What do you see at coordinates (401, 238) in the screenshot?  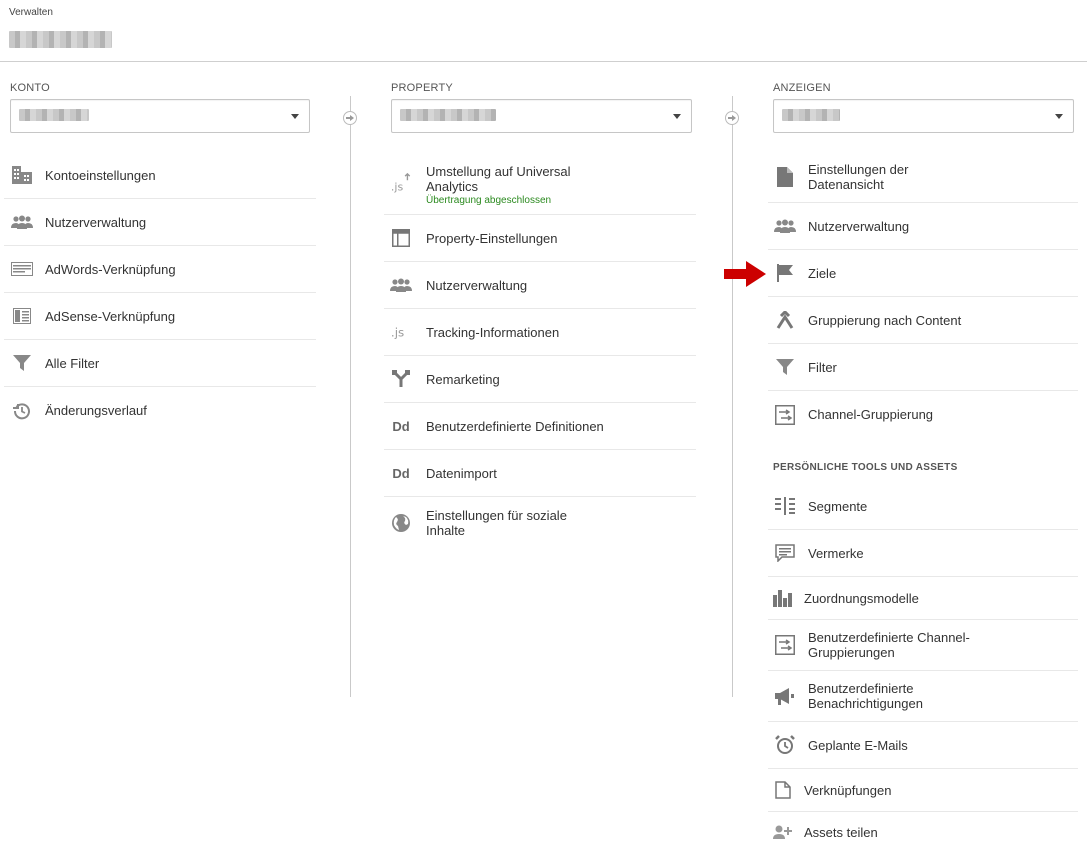 I see `window-icon` at bounding box center [401, 238].